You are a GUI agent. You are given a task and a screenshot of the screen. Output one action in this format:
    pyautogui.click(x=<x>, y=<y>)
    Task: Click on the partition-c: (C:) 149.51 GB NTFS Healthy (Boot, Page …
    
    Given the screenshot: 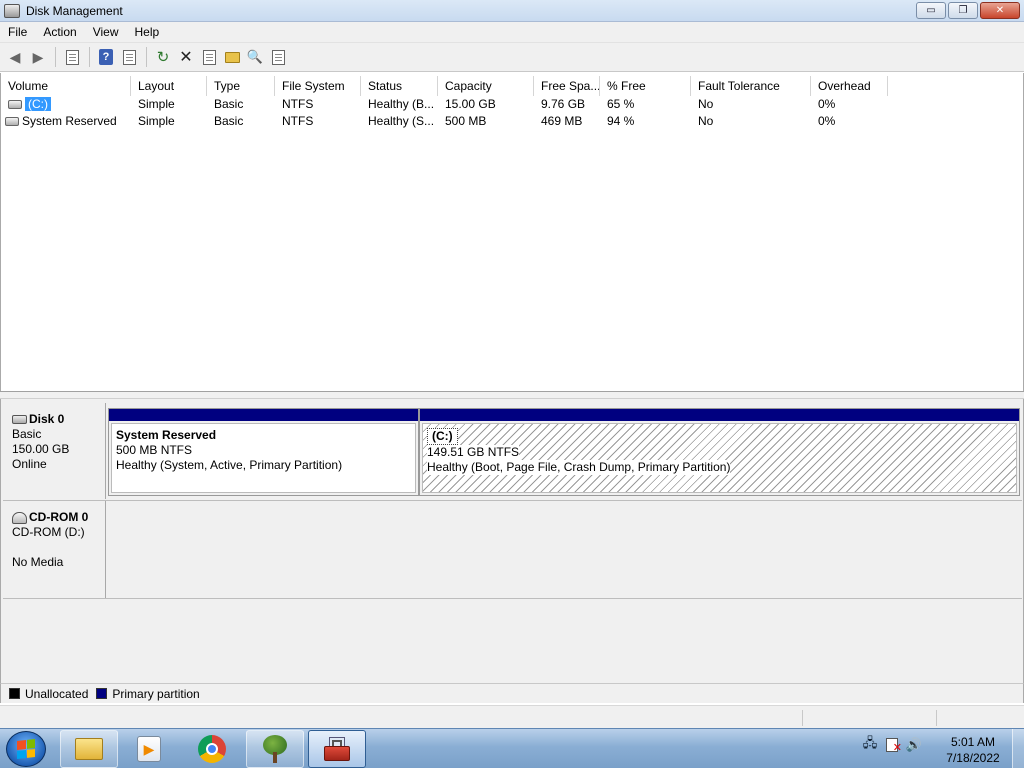 What is the action you would take?
    pyautogui.click(x=719, y=452)
    